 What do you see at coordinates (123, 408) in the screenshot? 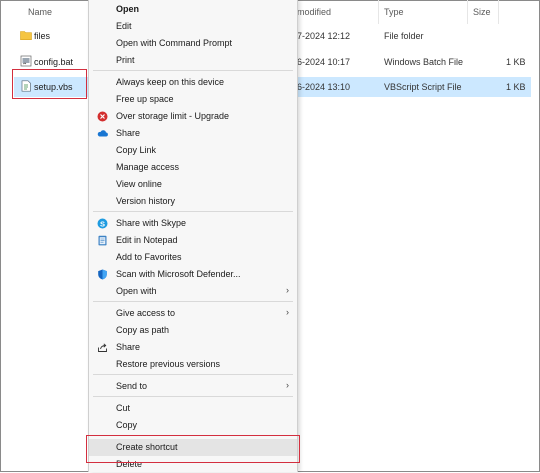
I see `menu-item-label: Cut` at bounding box center [123, 408].